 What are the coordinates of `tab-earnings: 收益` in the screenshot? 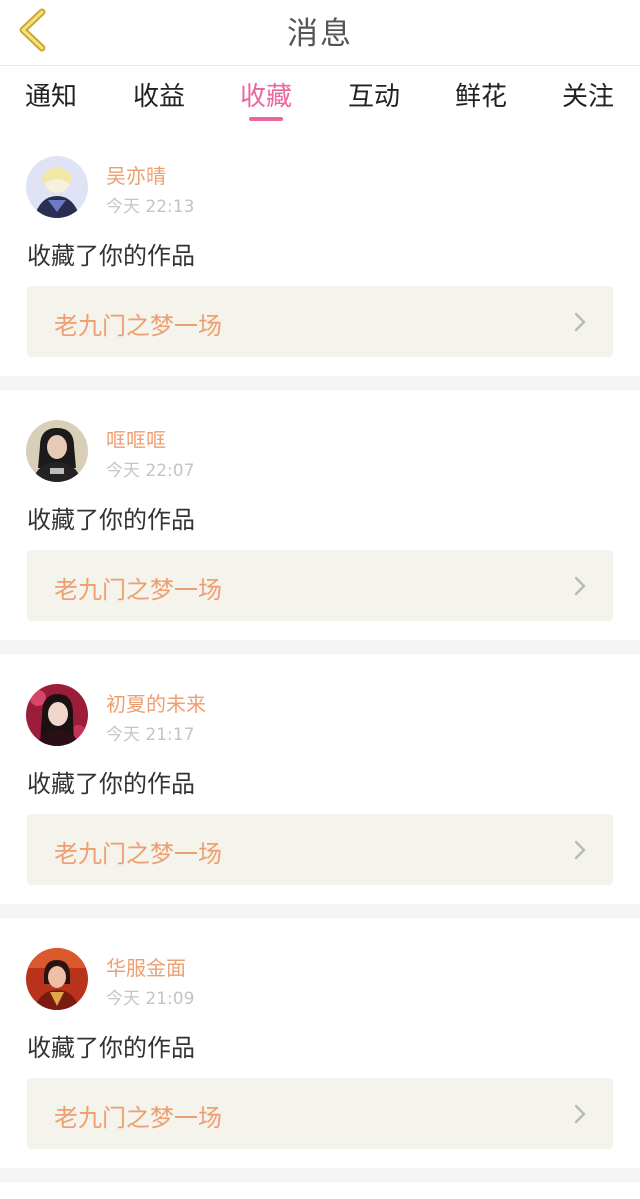 It's located at (159, 94).